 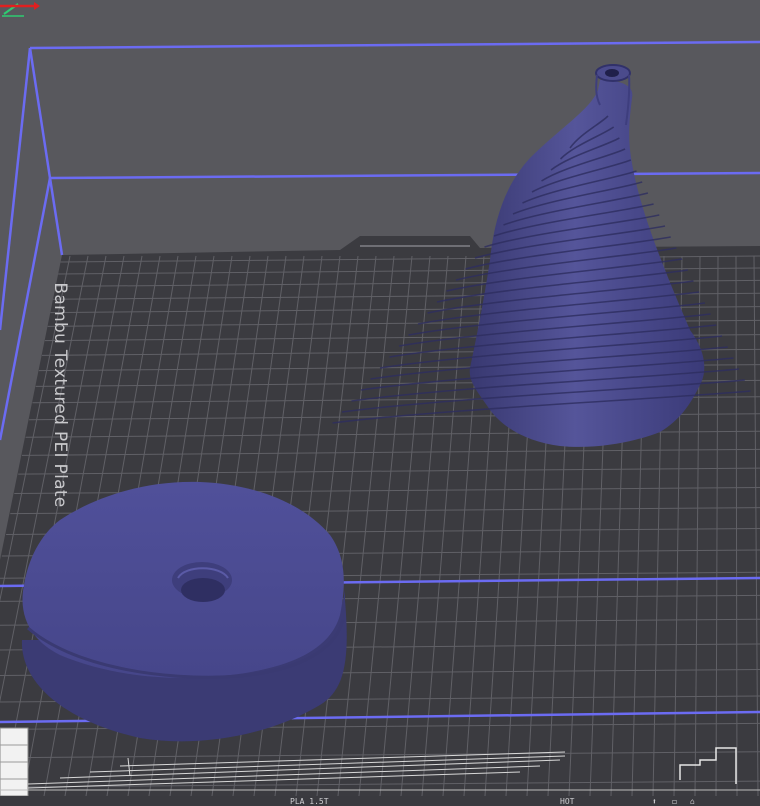 I want to click on cube-icon: ◻, so click(x=674, y=801).